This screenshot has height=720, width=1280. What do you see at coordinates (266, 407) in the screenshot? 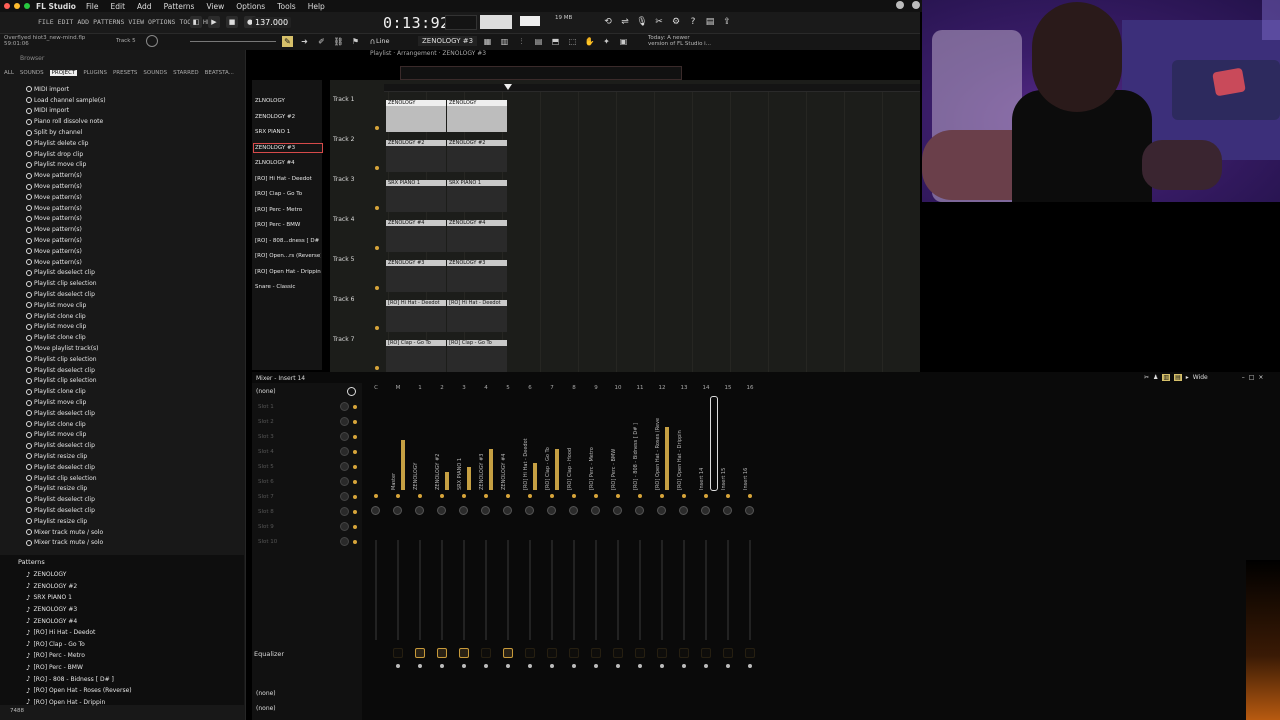
I see `effect-slot: Slot 1` at bounding box center [266, 407].